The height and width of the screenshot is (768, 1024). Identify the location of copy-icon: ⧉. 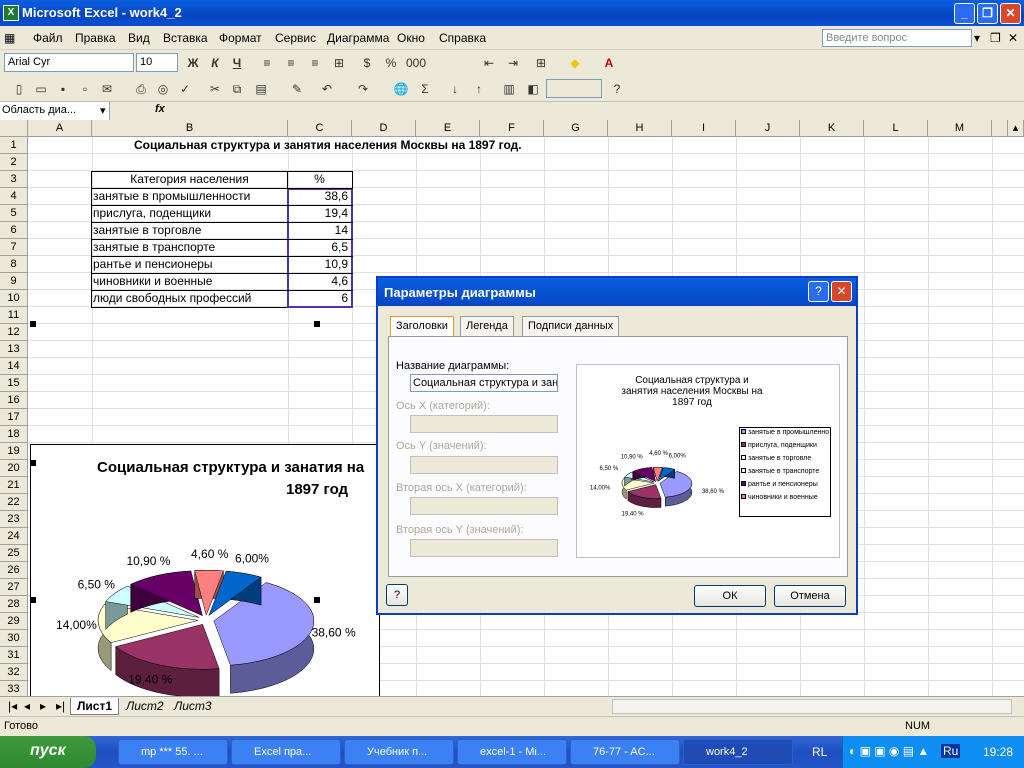
(237, 89).